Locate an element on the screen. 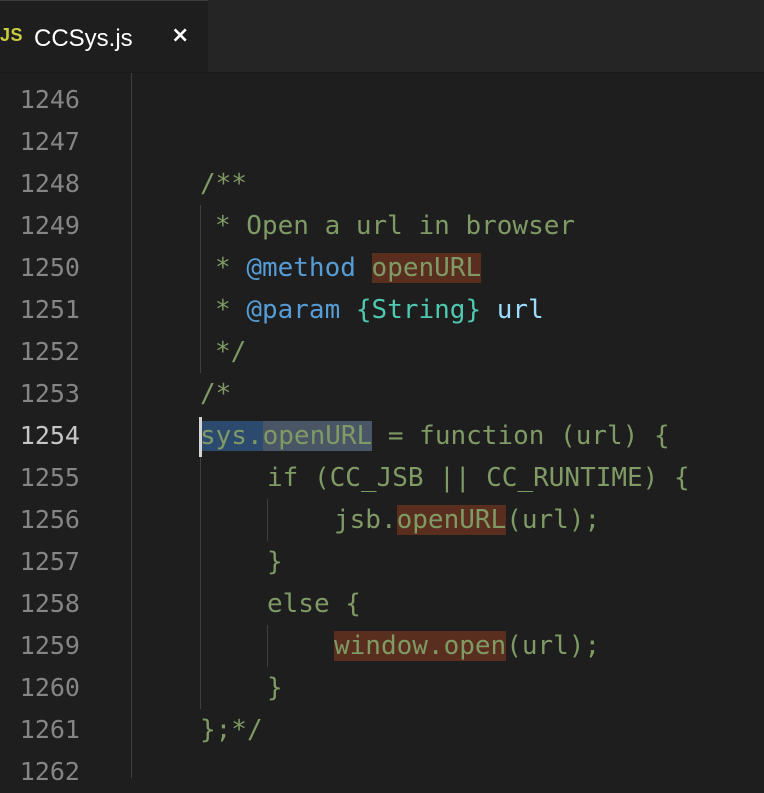 The image size is (764, 793). line-number: 1258 is located at coordinates (49, 603).